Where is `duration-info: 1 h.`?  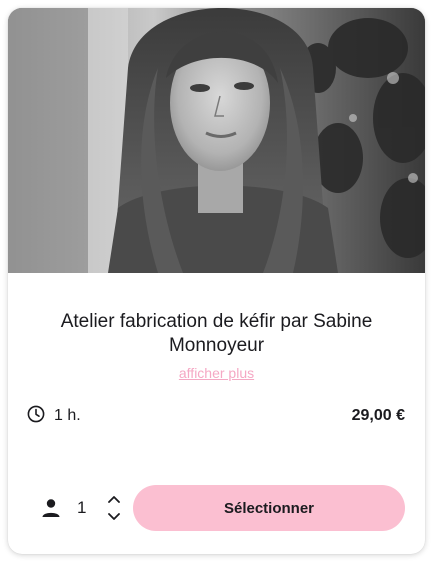 duration-info: 1 h. is located at coordinates (54, 416).